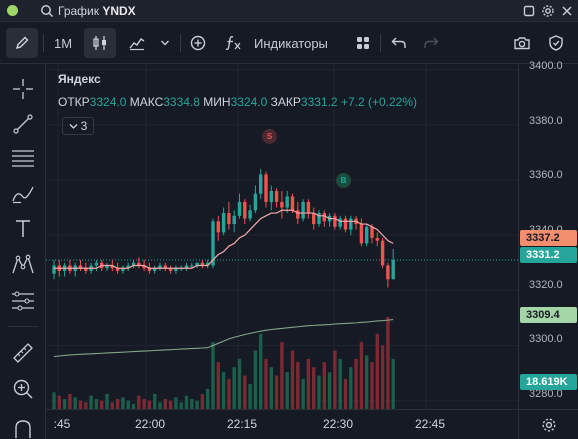  What do you see at coordinates (363, 43) in the screenshot?
I see `templates-button` at bounding box center [363, 43].